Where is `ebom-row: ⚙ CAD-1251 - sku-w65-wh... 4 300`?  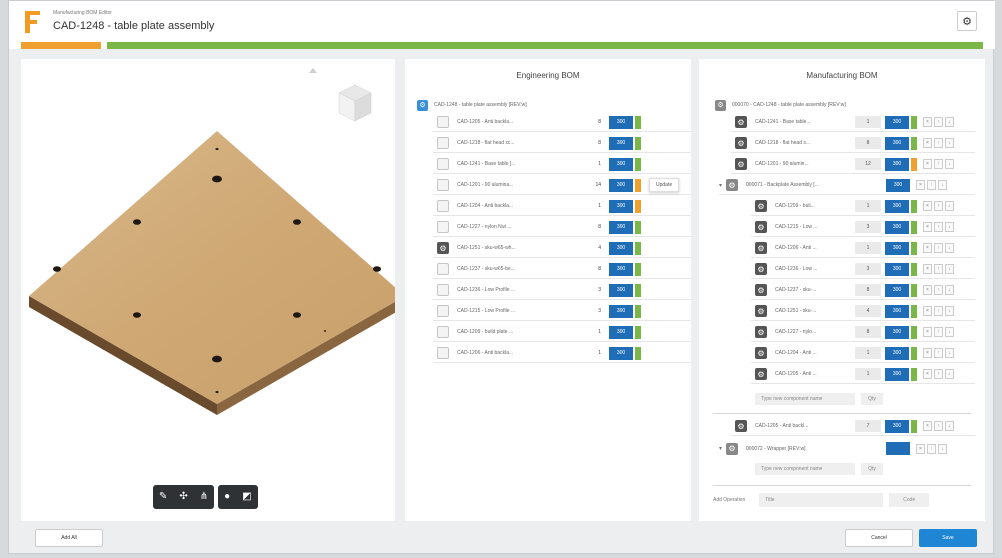 ebom-row: ⚙ CAD-1251 - sku-w65-wh... 4 300 is located at coordinates (562, 248).